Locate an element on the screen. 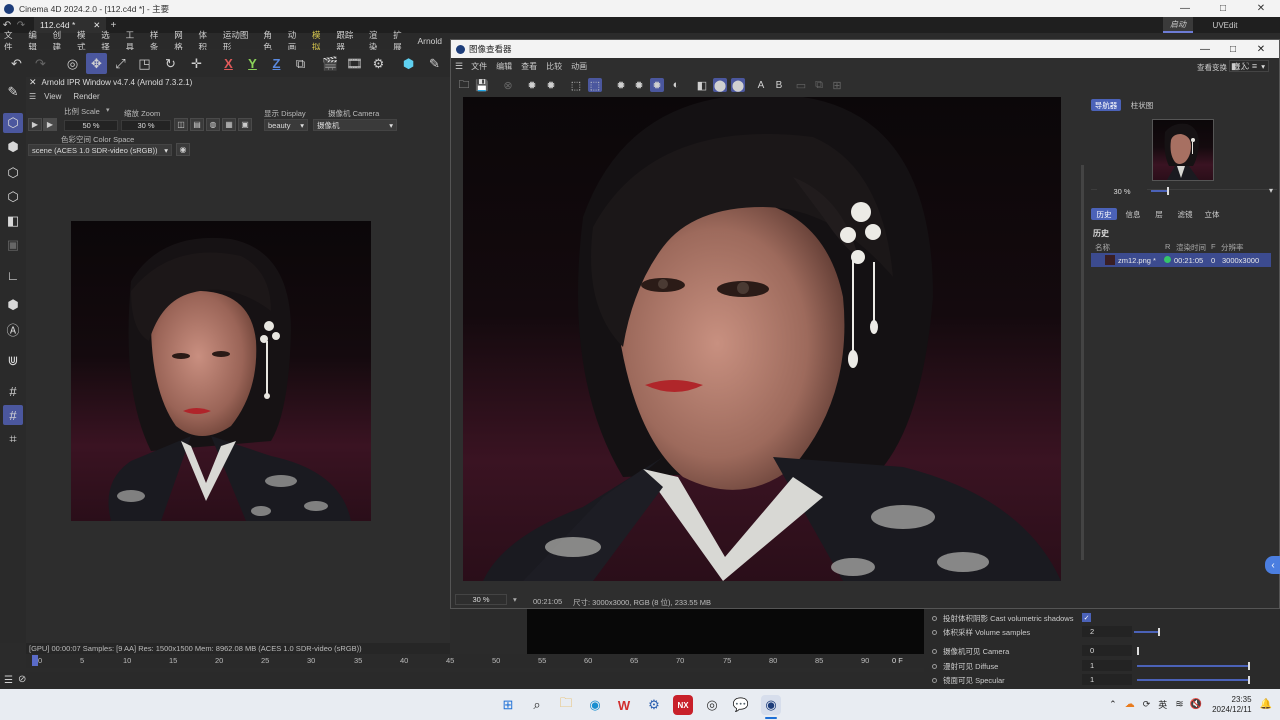 The image size is (1280, 720). diffuse-visibility-field: 1 is located at coordinates (1107, 665).